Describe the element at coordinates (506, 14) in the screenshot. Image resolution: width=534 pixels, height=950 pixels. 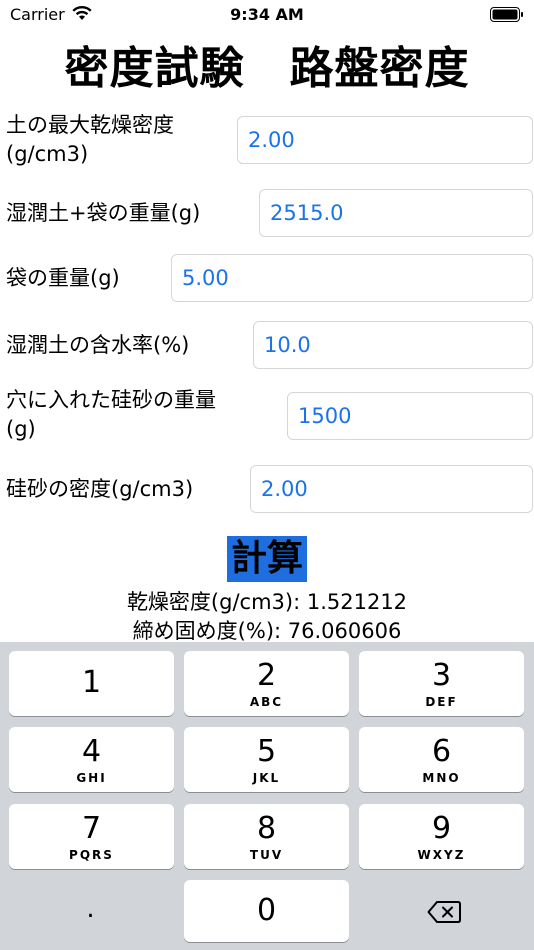
I see `battery-full-icon` at that location.